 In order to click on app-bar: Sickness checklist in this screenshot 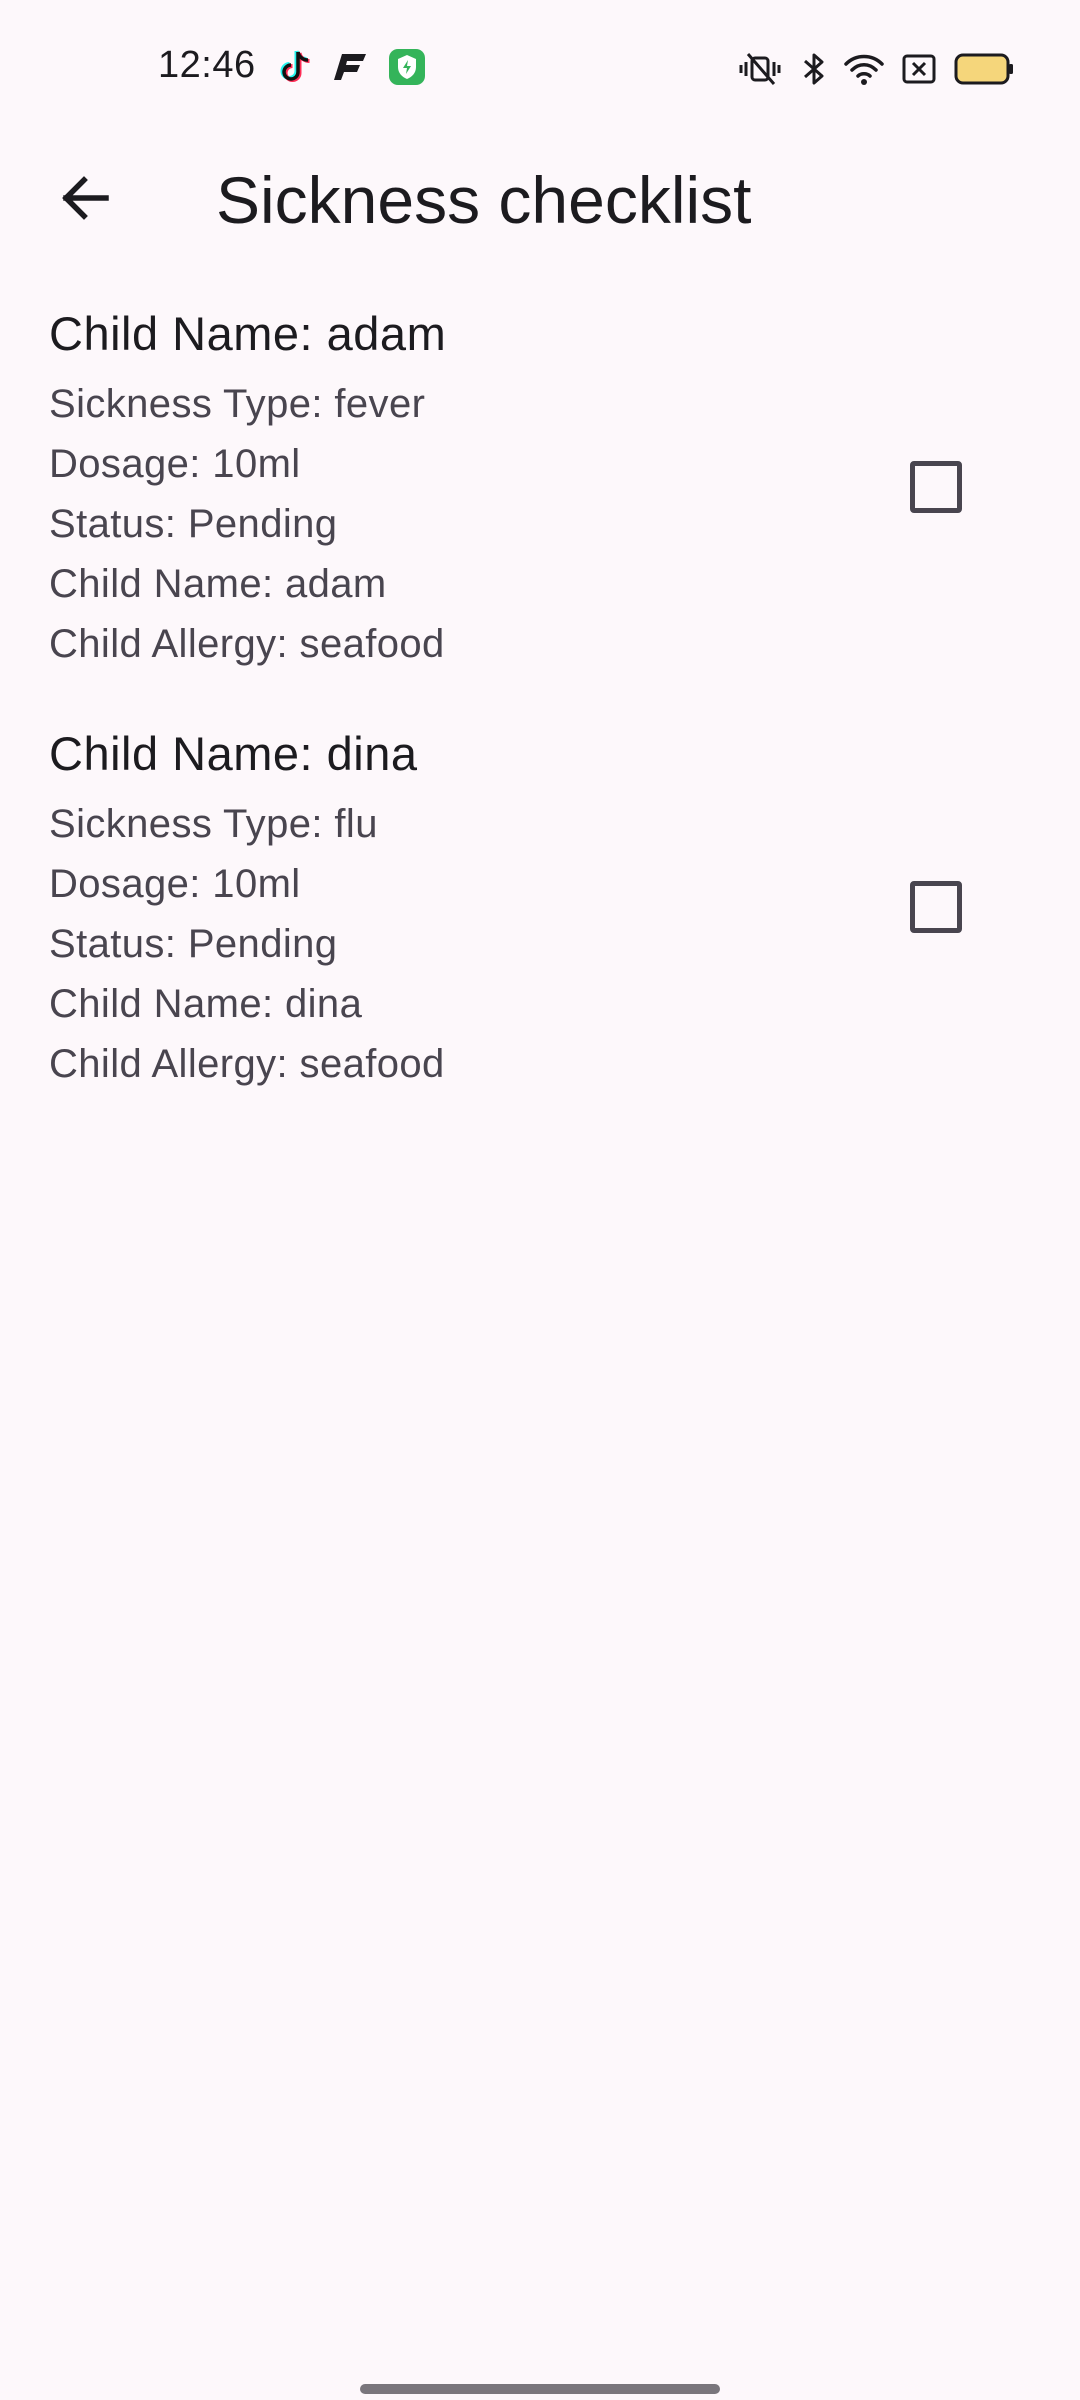, I will do `click(540, 195)`.